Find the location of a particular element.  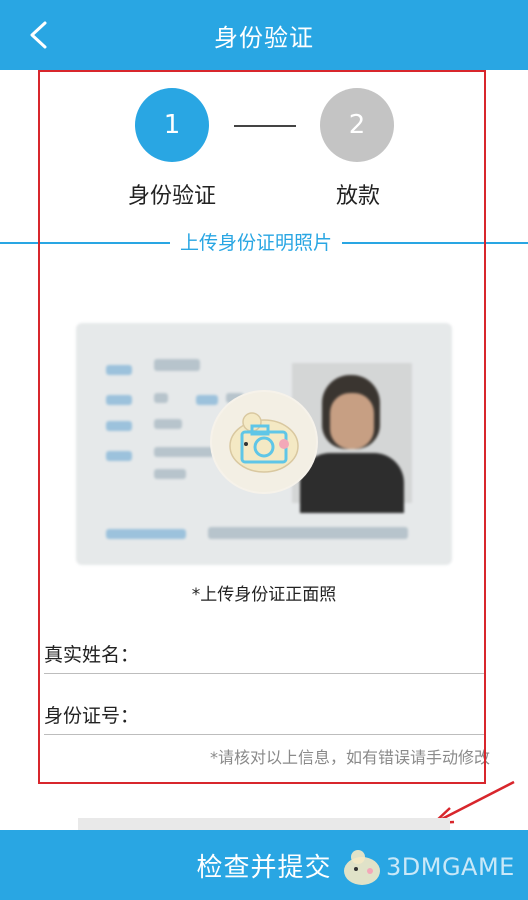

app-header: 身份验证 is located at coordinates (264, 35).